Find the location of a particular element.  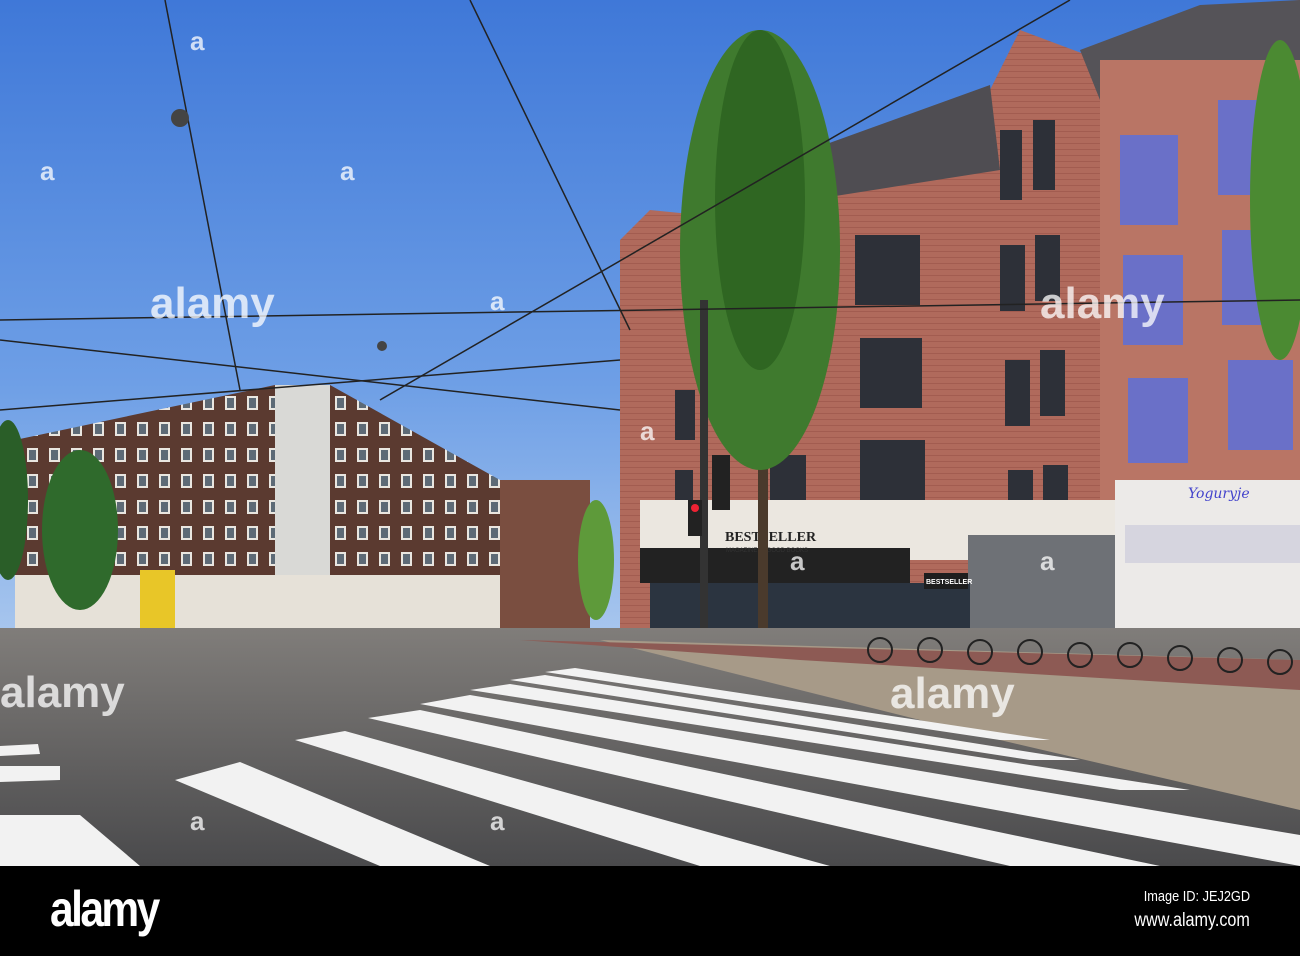

site-url: www.alamy.com is located at coordinates (1192, 920).